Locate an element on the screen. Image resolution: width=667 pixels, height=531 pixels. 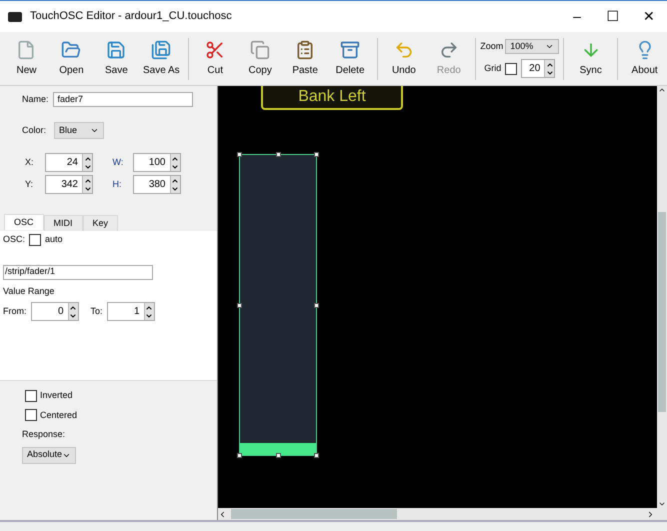
scroll-up-icon is located at coordinates (662, 90).